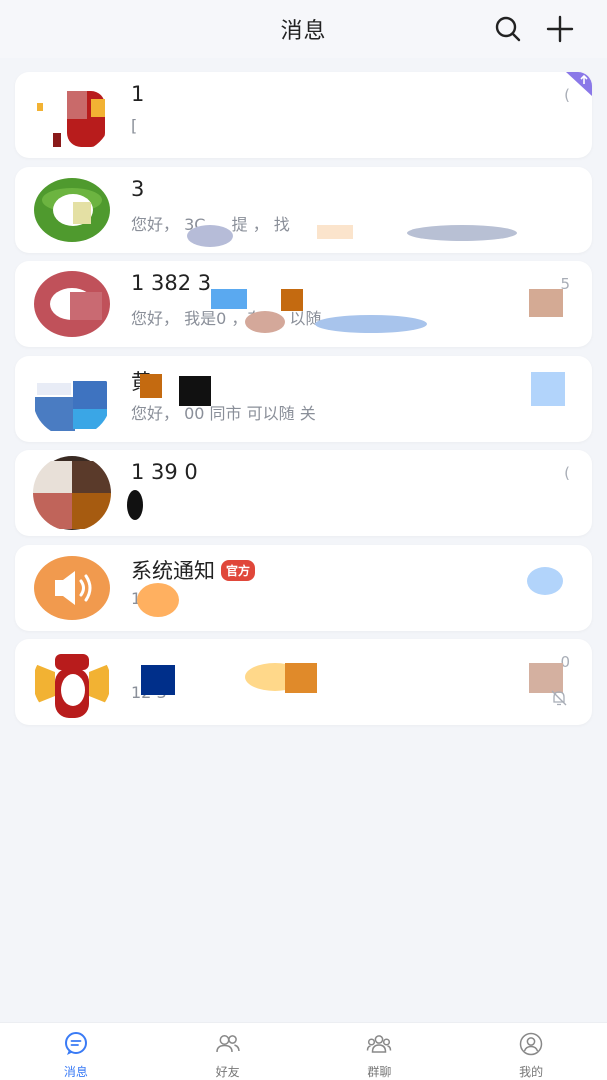 This screenshot has height=1080, width=607. What do you see at coordinates (303, 31) in the screenshot?
I see `page-title: 消息` at bounding box center [303, 31].